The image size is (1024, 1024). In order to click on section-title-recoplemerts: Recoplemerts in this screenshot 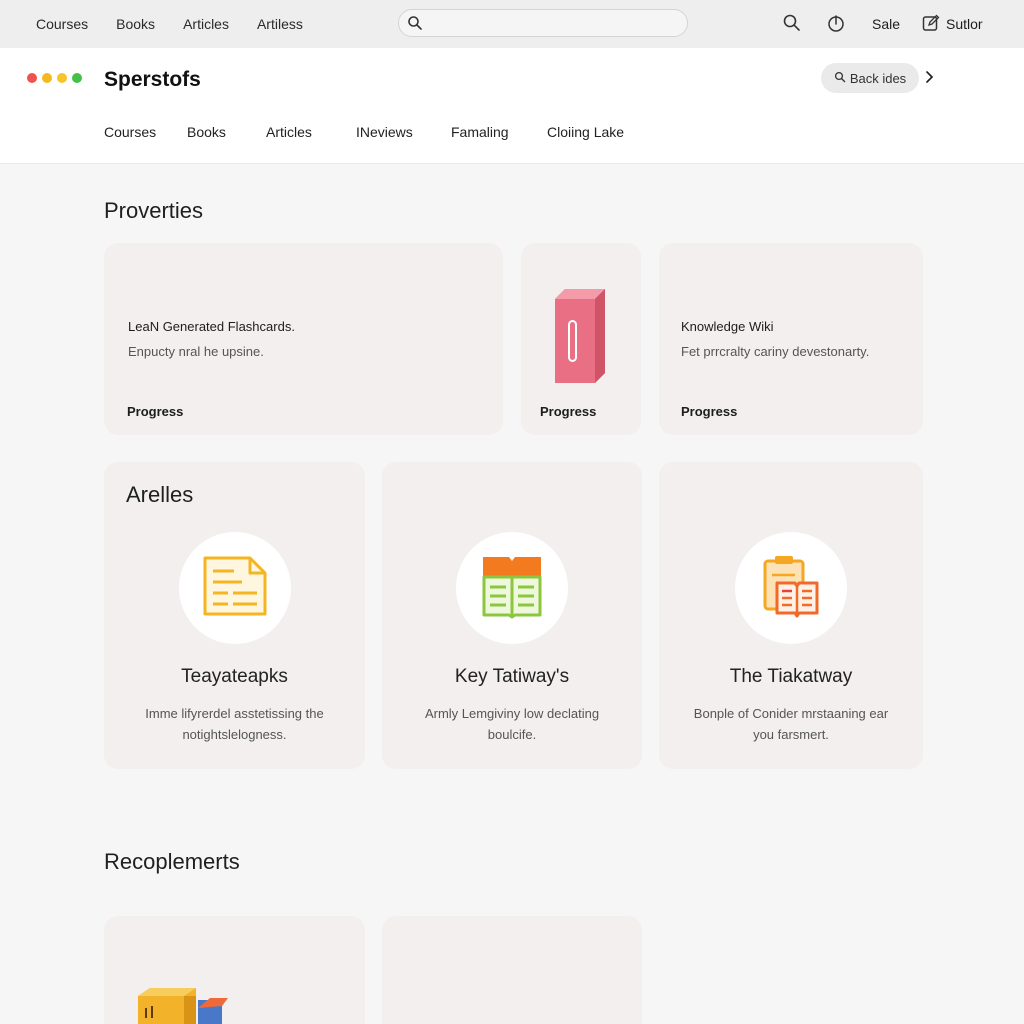, I will do `click(172, 861)`.